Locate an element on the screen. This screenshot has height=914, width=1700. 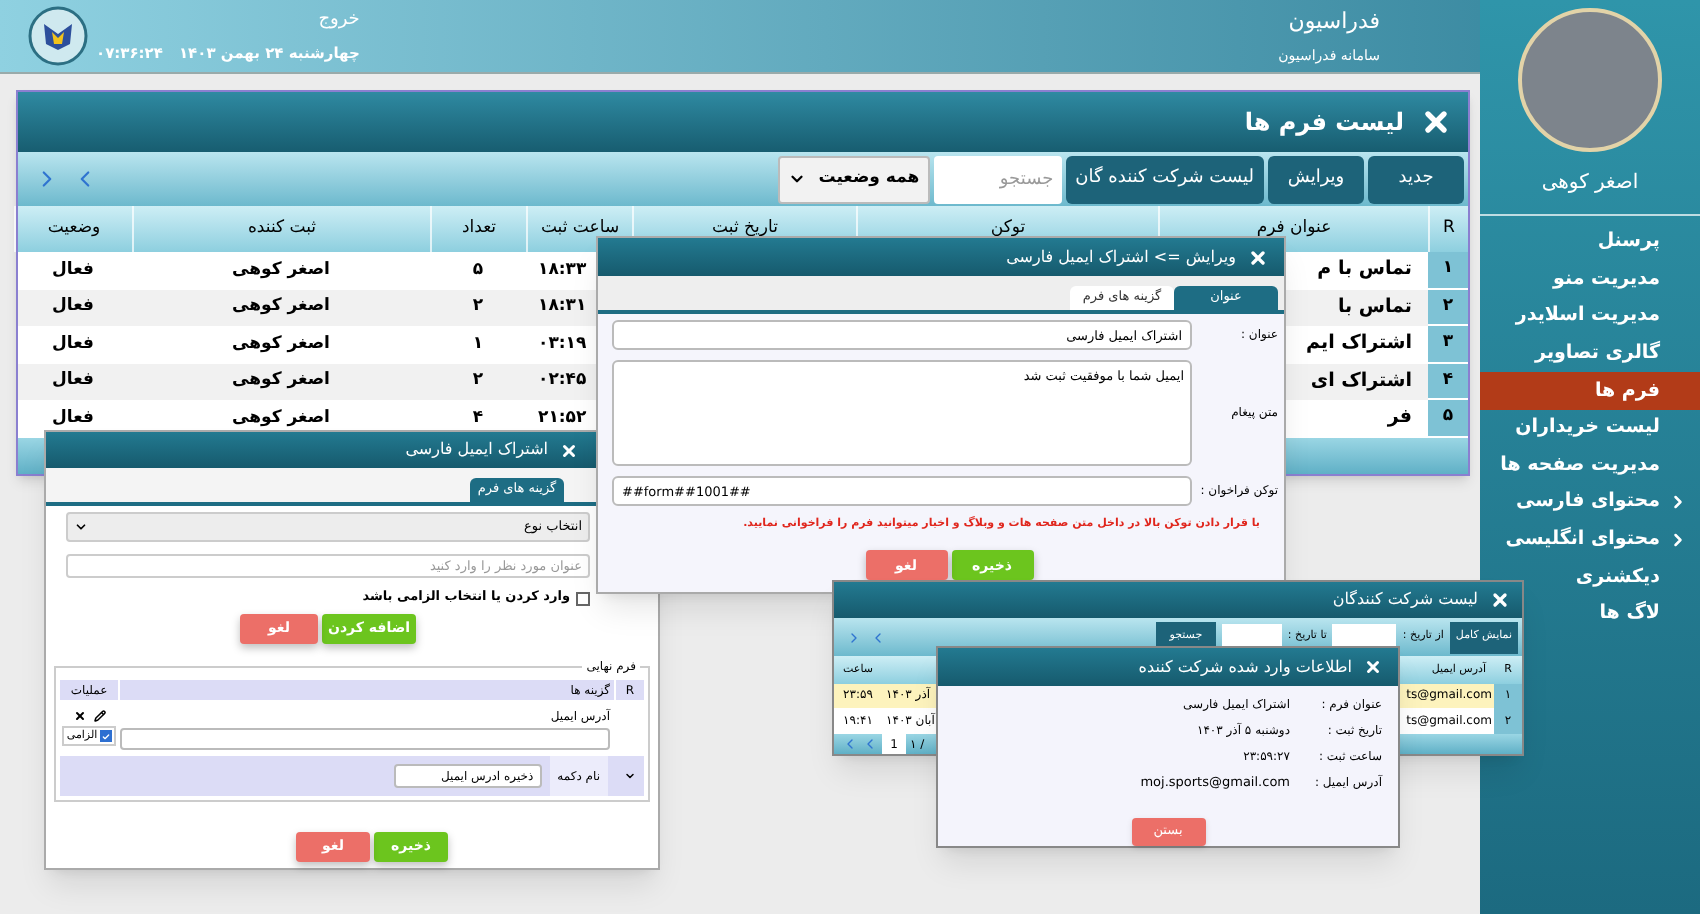
row-number: ۱ is located at coordinates (1448, 270).